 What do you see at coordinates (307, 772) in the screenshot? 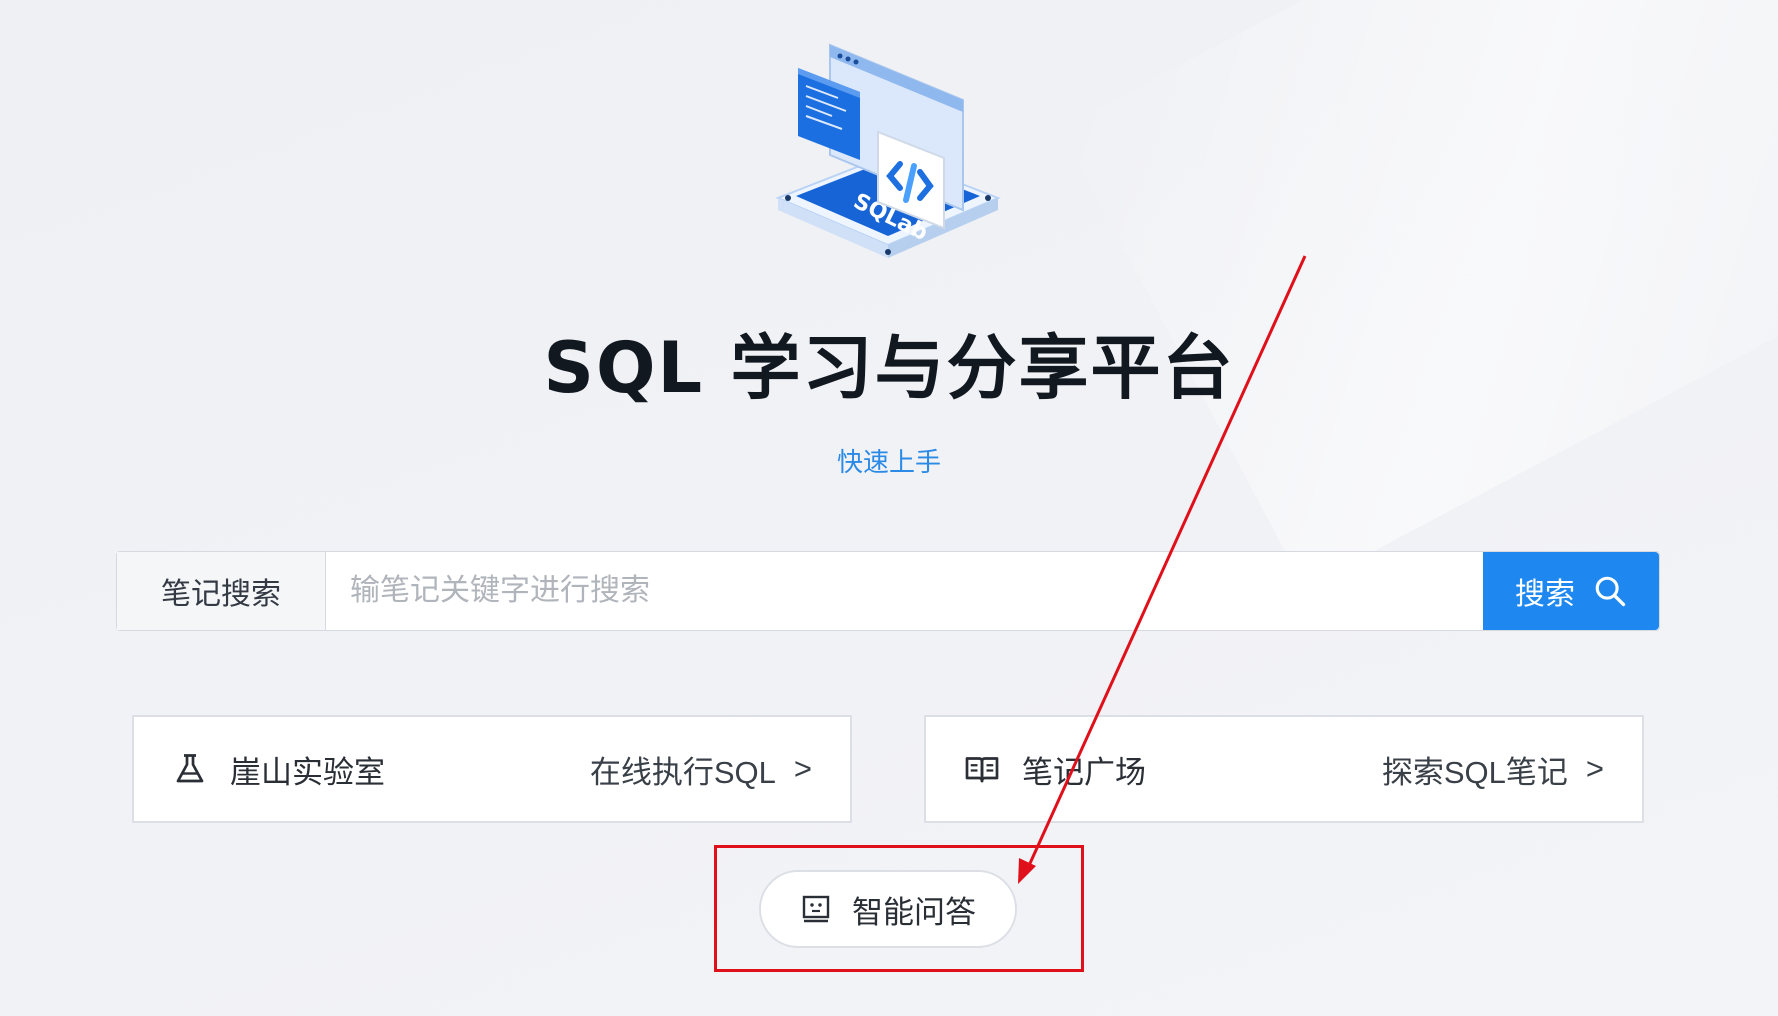
I see `lab-card-label: 崖山实验室` at bounding box center [307, 772].